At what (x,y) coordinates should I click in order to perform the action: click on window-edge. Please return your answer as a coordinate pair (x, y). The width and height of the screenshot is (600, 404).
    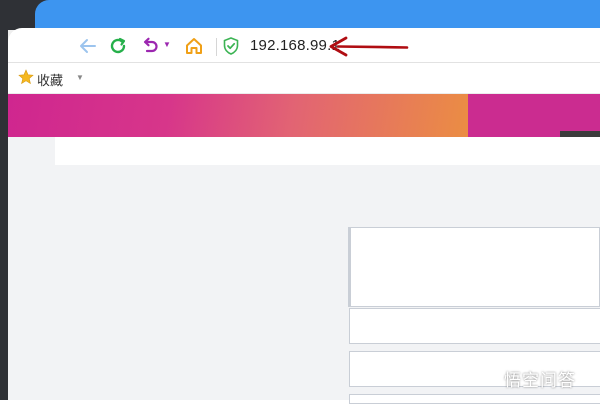
    Looking at the image, I should click on (4, 200).